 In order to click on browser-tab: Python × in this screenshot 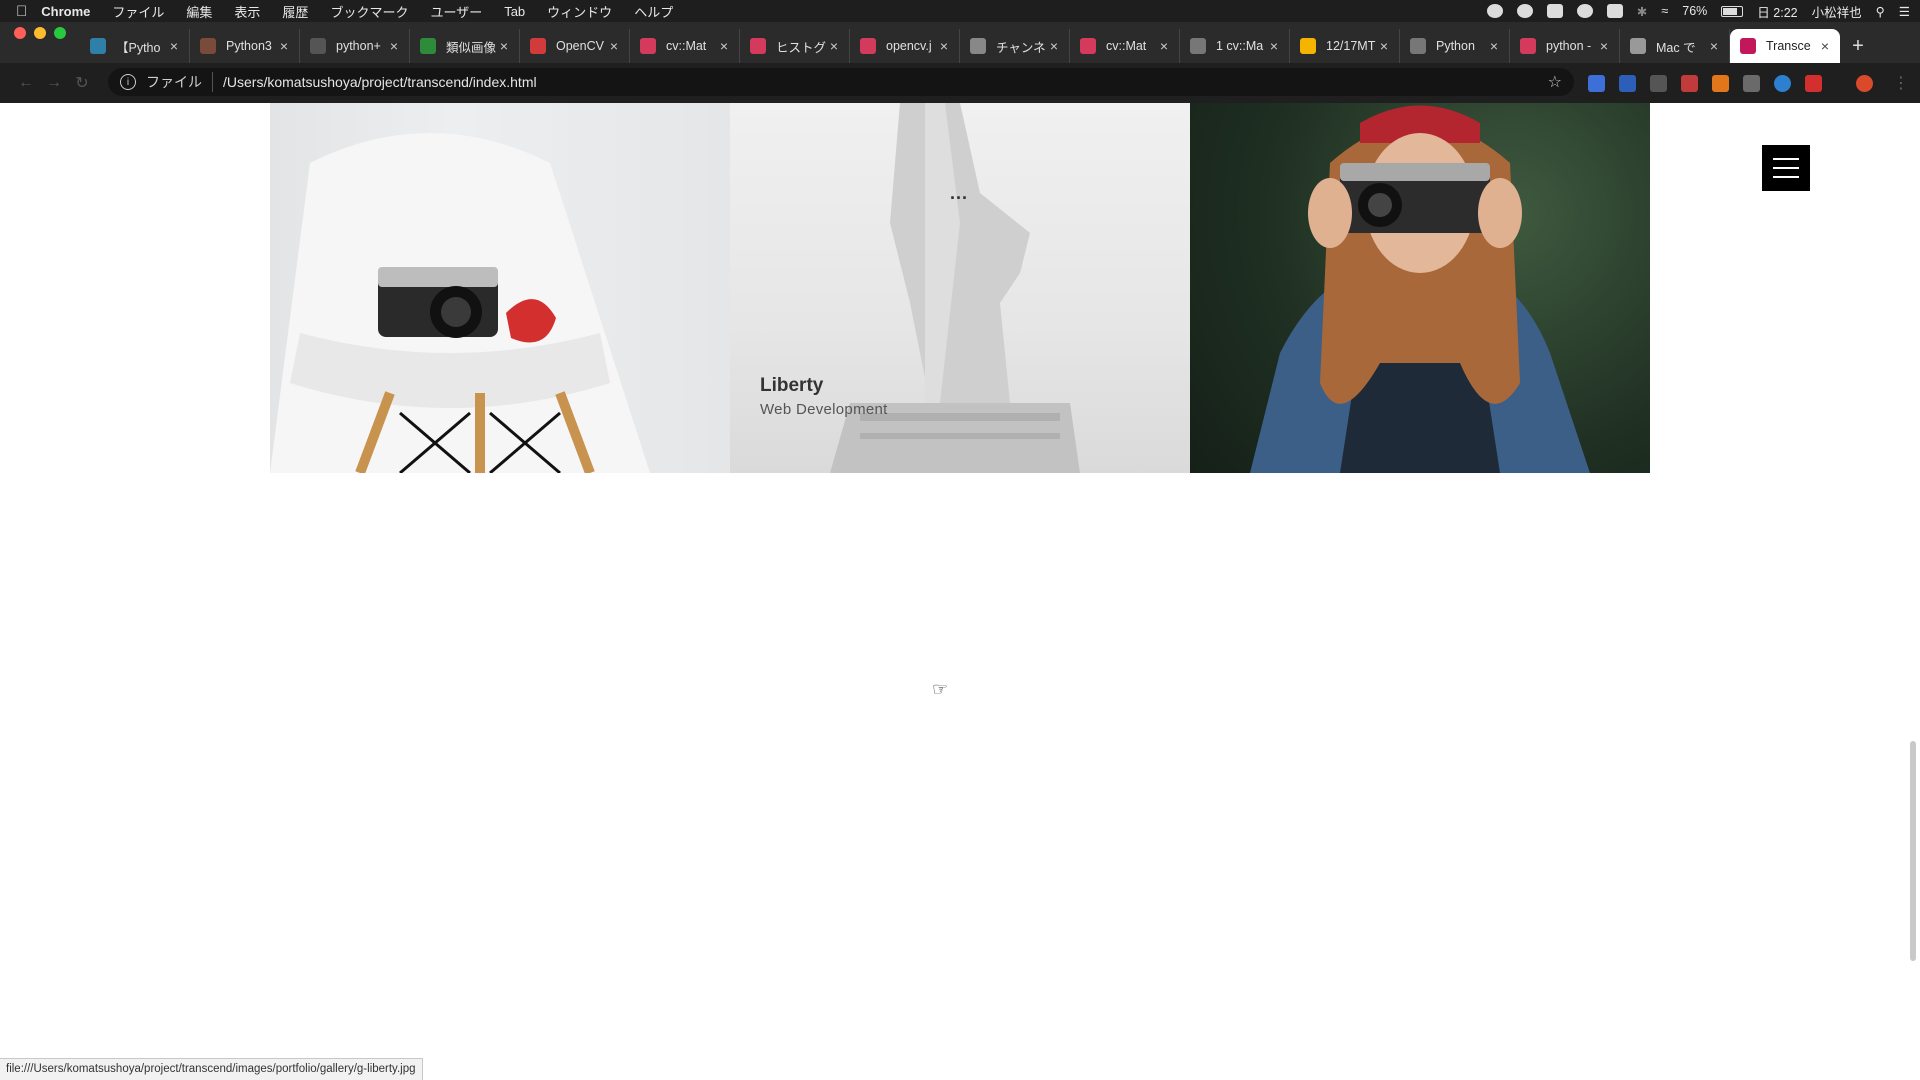, I will do `click(1455, 46)`.